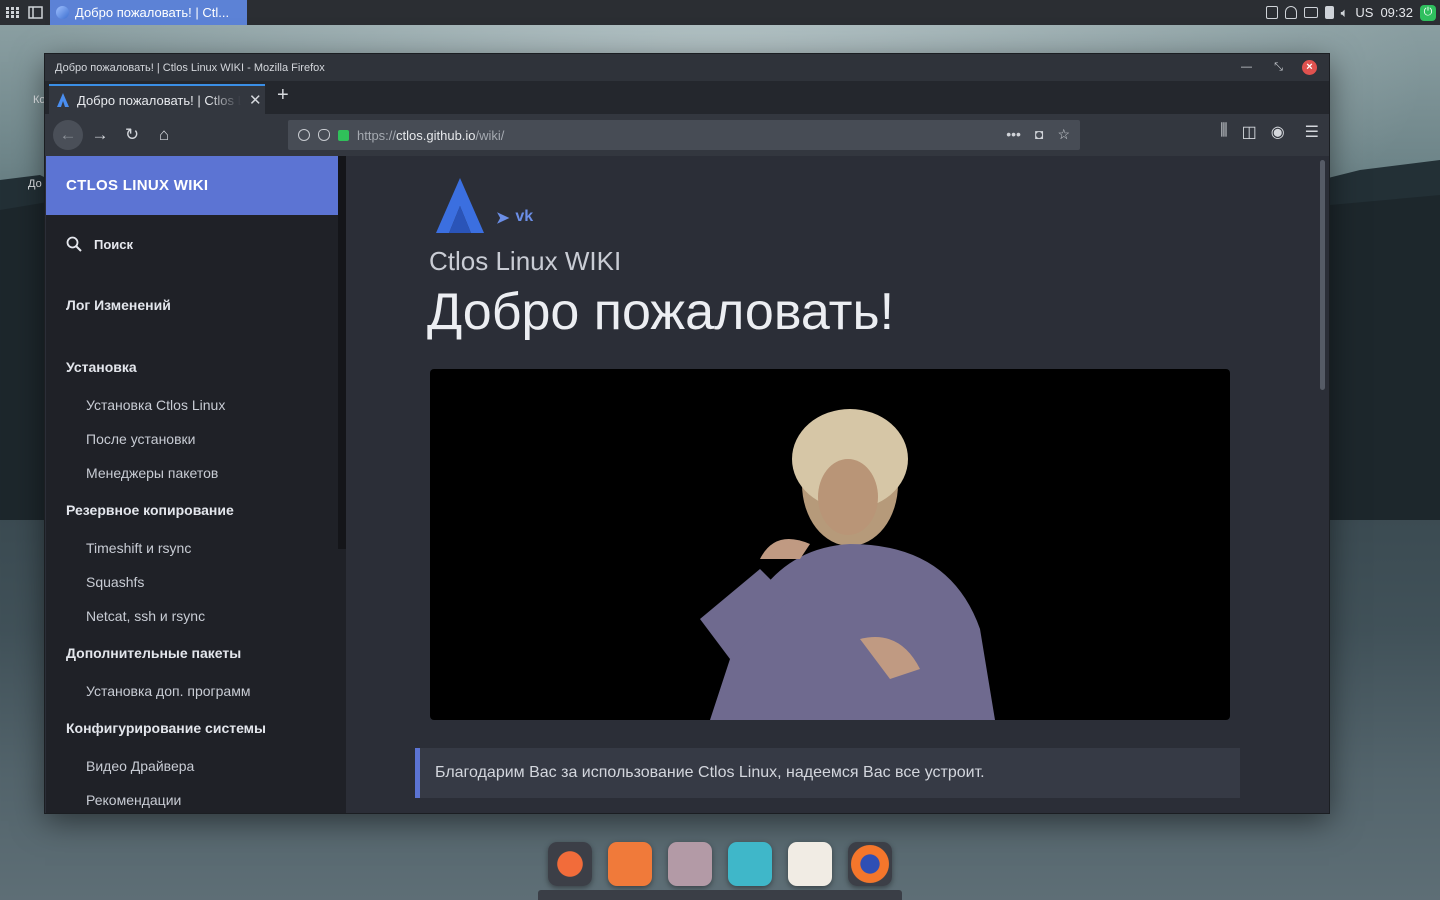 The image size is (1440, 900). I want to click on sidebar-item-install-ctlos: Установка Ctlos Linux, so click(155, 405).